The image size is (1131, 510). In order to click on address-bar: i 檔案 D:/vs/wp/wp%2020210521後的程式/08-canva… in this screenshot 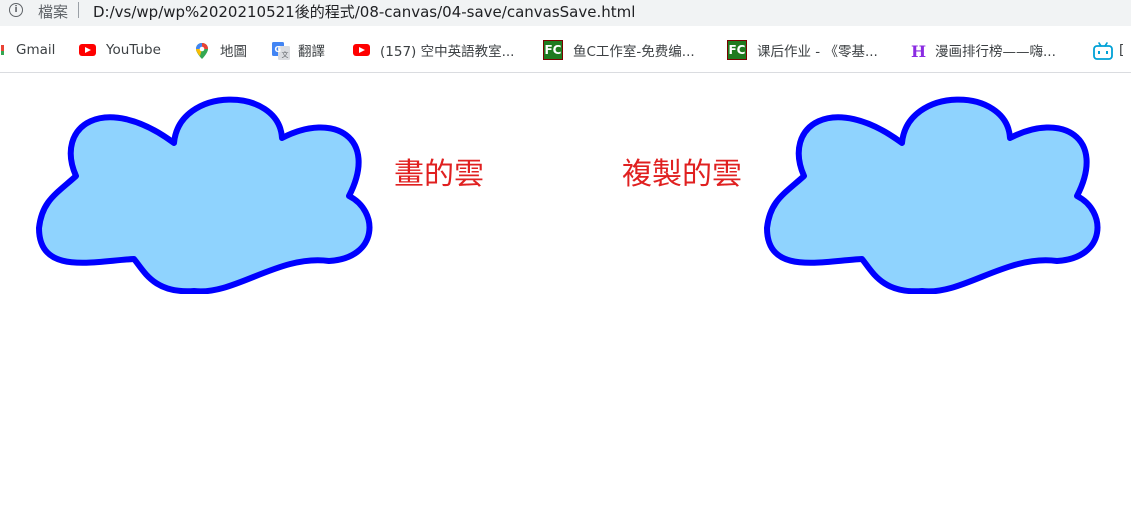, I will do `click(565, 13)`.